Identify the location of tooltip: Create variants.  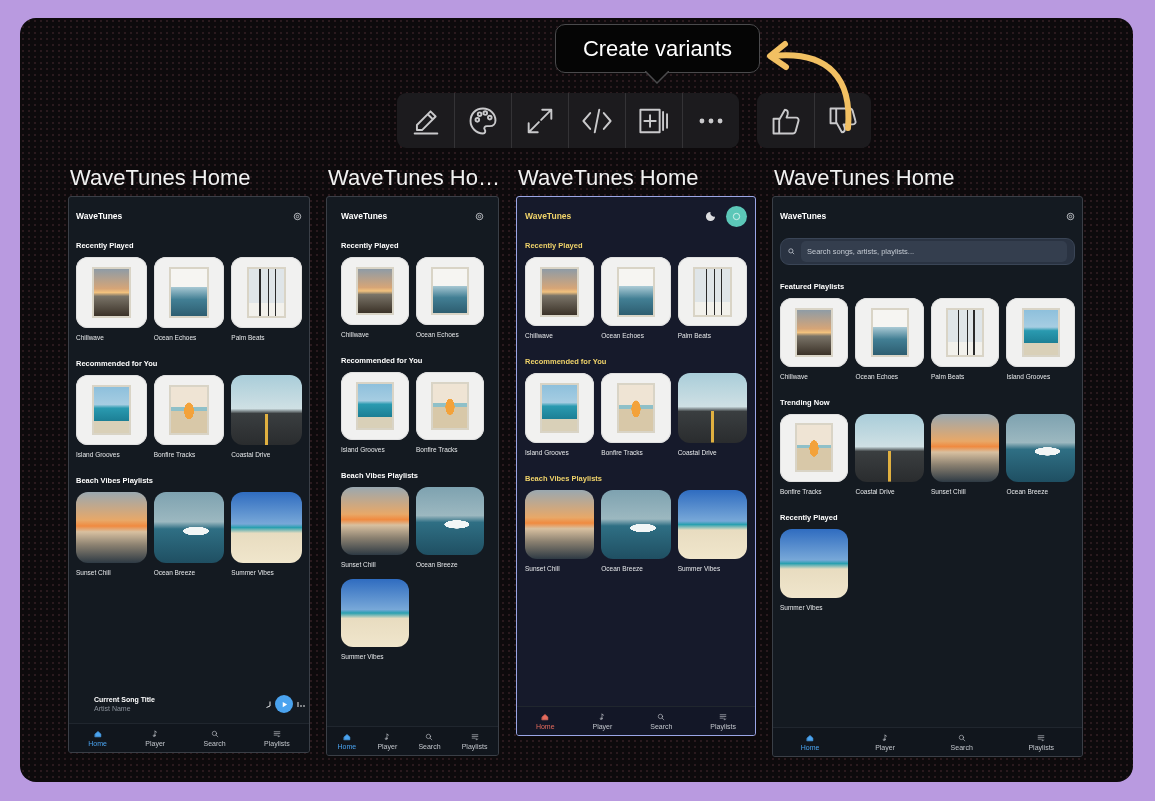
(657, 48).